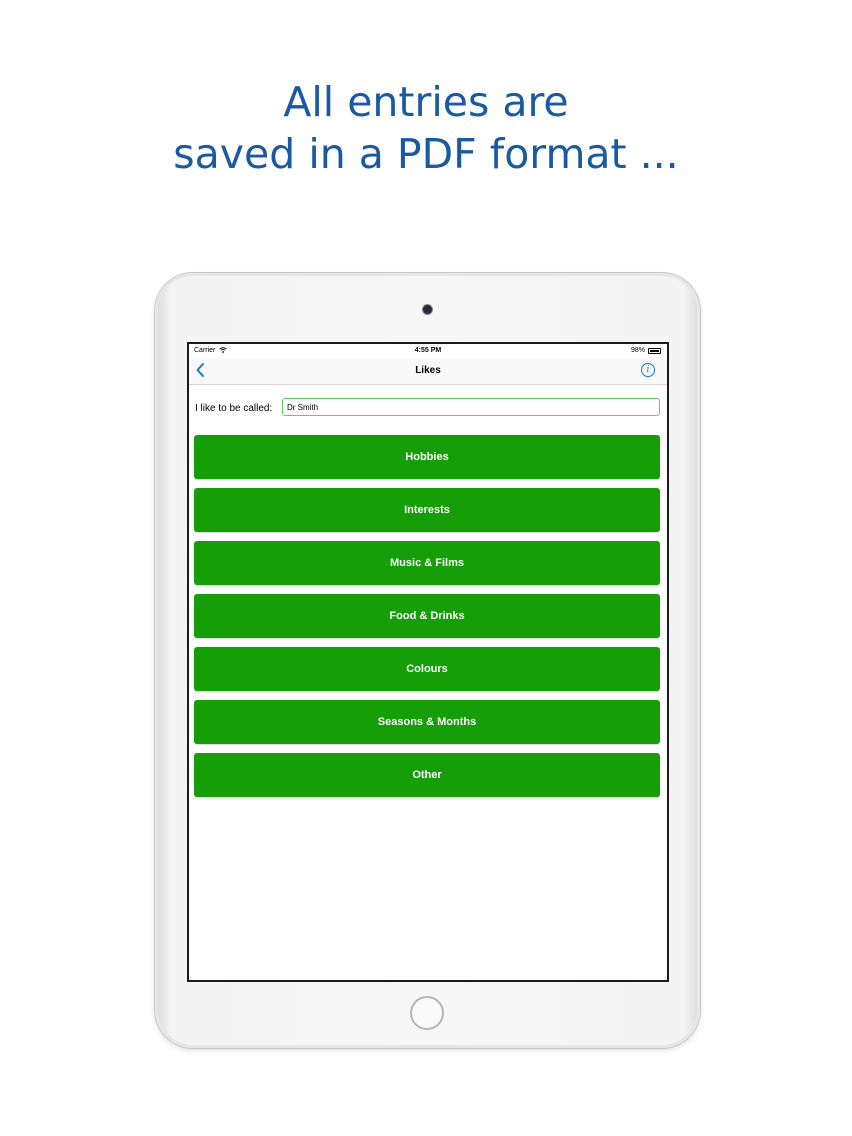 The height and width of the screenshot is (1136, 852). What do you see at coordinates (234, 408) in the screenshot?
I see `name-field-label: I like to be called:` at bounding box center [234, 408].